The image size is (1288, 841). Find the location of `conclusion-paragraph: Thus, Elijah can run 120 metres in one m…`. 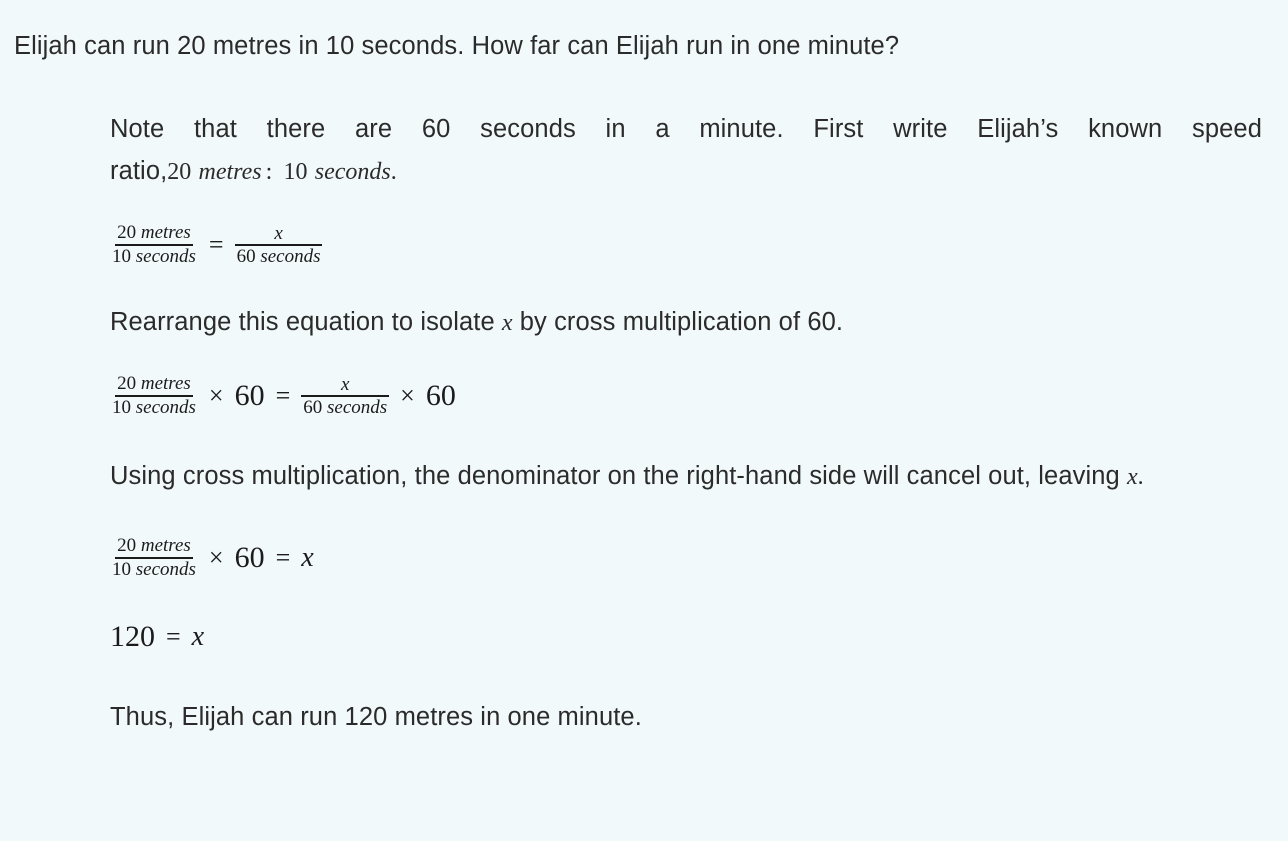

conclusion-paragraph: Thus, Elijah can run 120 metres in one m… is located at coordinates (376, 716).